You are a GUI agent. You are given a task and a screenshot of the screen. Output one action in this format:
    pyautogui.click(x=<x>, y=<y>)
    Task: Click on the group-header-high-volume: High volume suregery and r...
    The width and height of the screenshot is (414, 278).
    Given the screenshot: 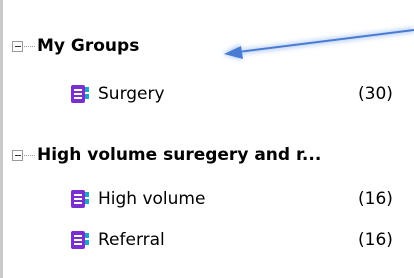 What is the action you would take?
    pyautogui.click(x=166, y=155)
    